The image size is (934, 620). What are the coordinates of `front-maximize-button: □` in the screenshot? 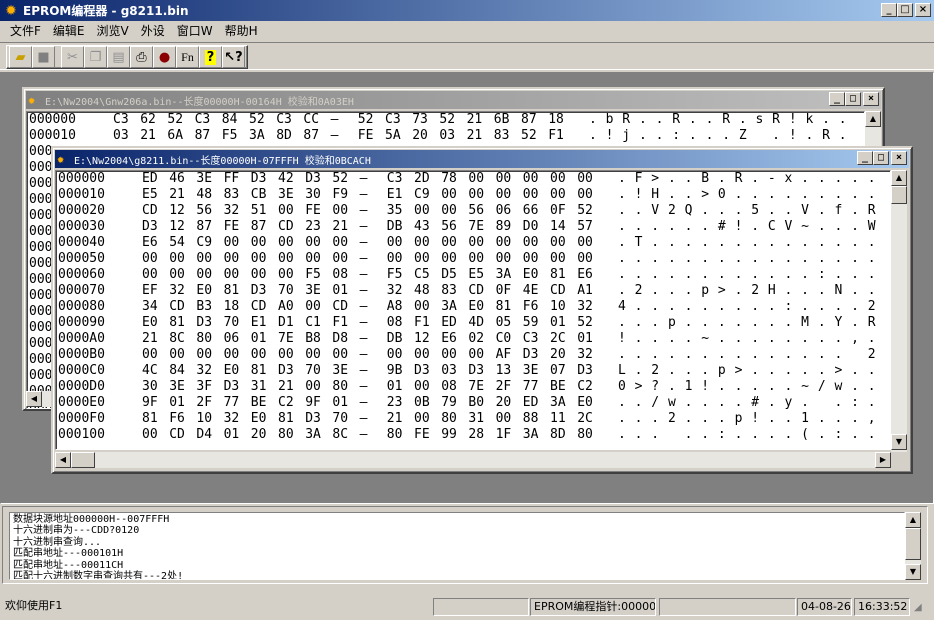 It's located at (881, 158).